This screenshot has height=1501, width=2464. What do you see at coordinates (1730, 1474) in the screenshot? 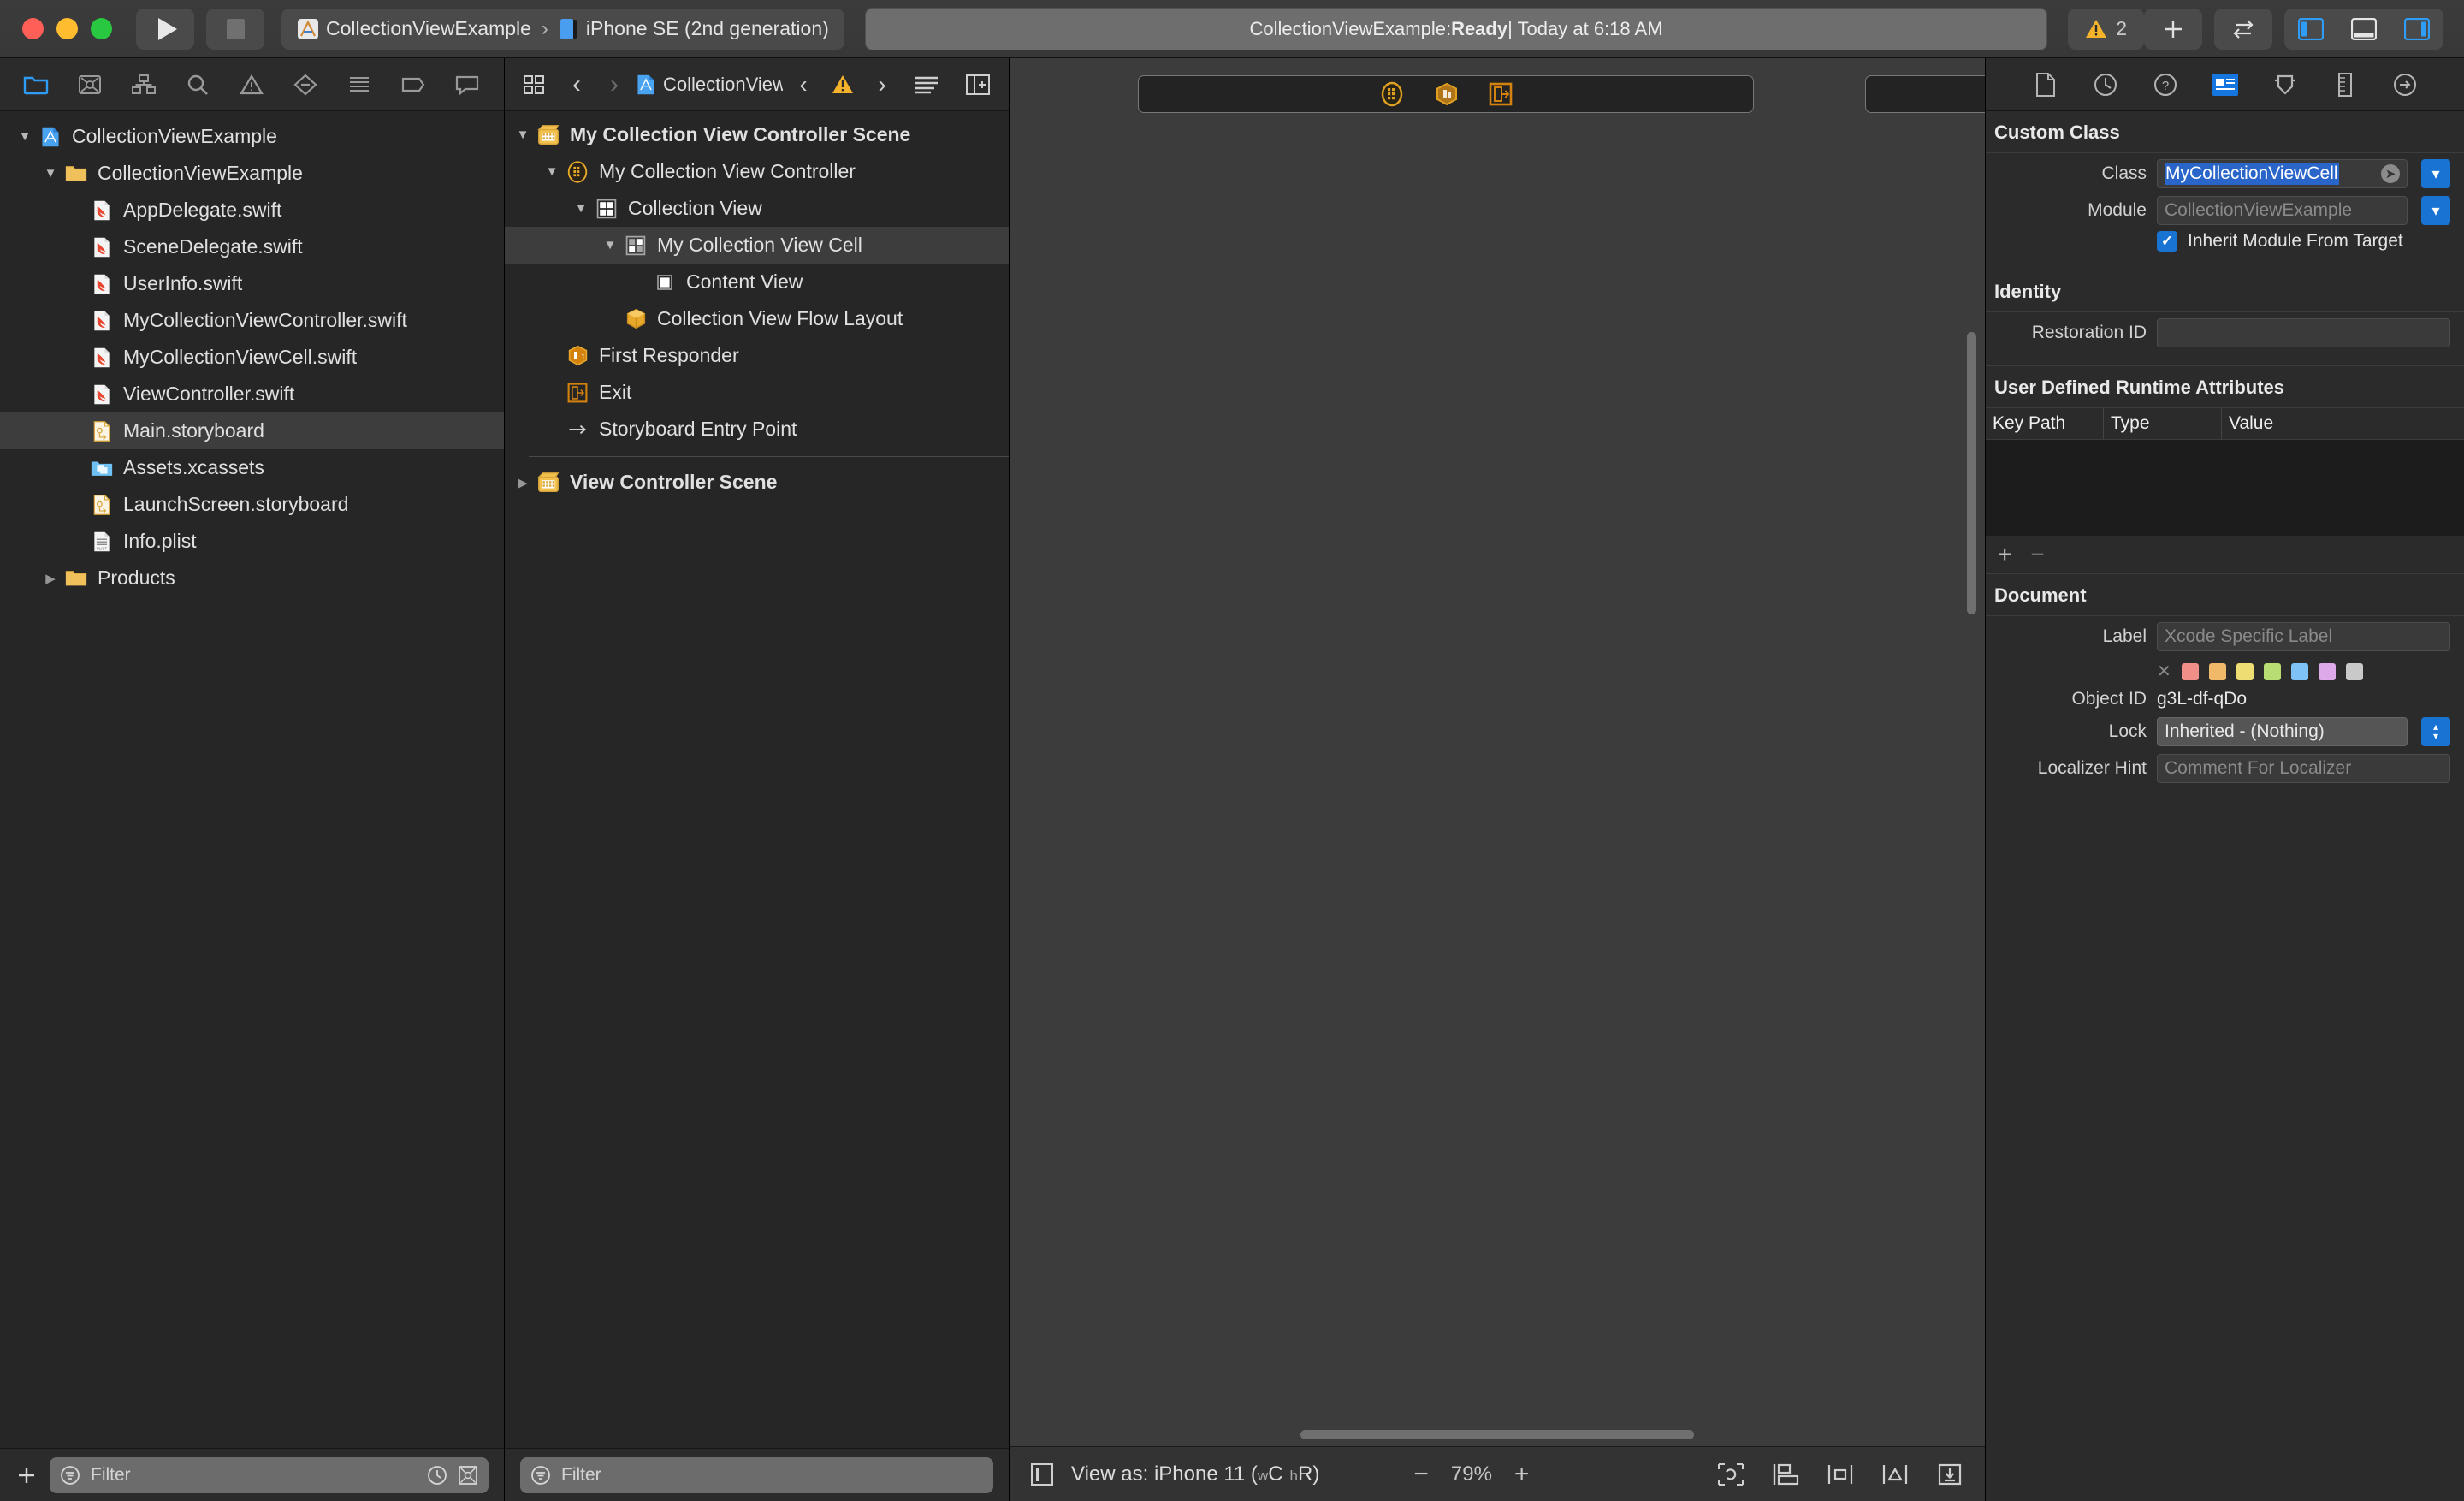
I see `update-frames-icon` at bounding box center [1730, 1474].